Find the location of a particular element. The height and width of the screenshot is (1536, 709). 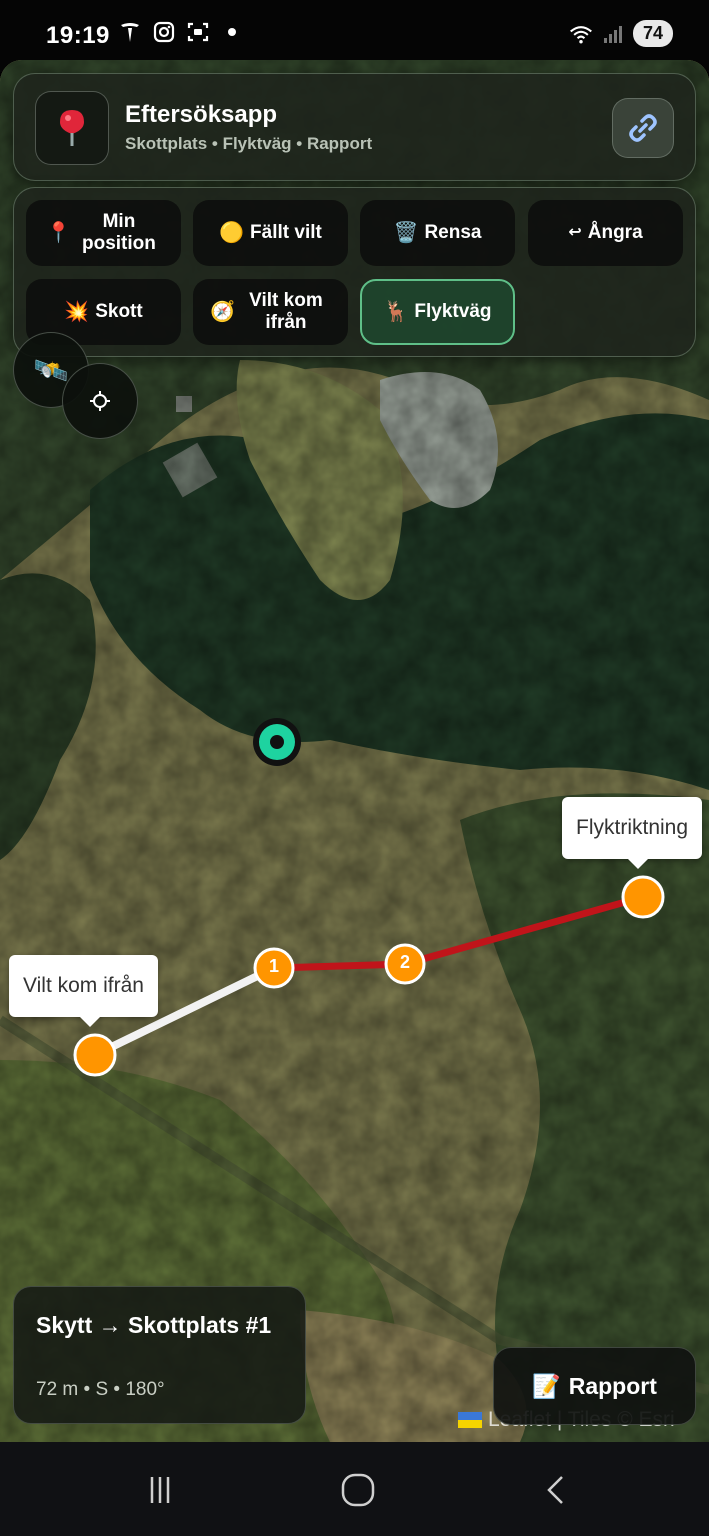

popup-direction: Flyktriktning is located at coordinates (632, 833).